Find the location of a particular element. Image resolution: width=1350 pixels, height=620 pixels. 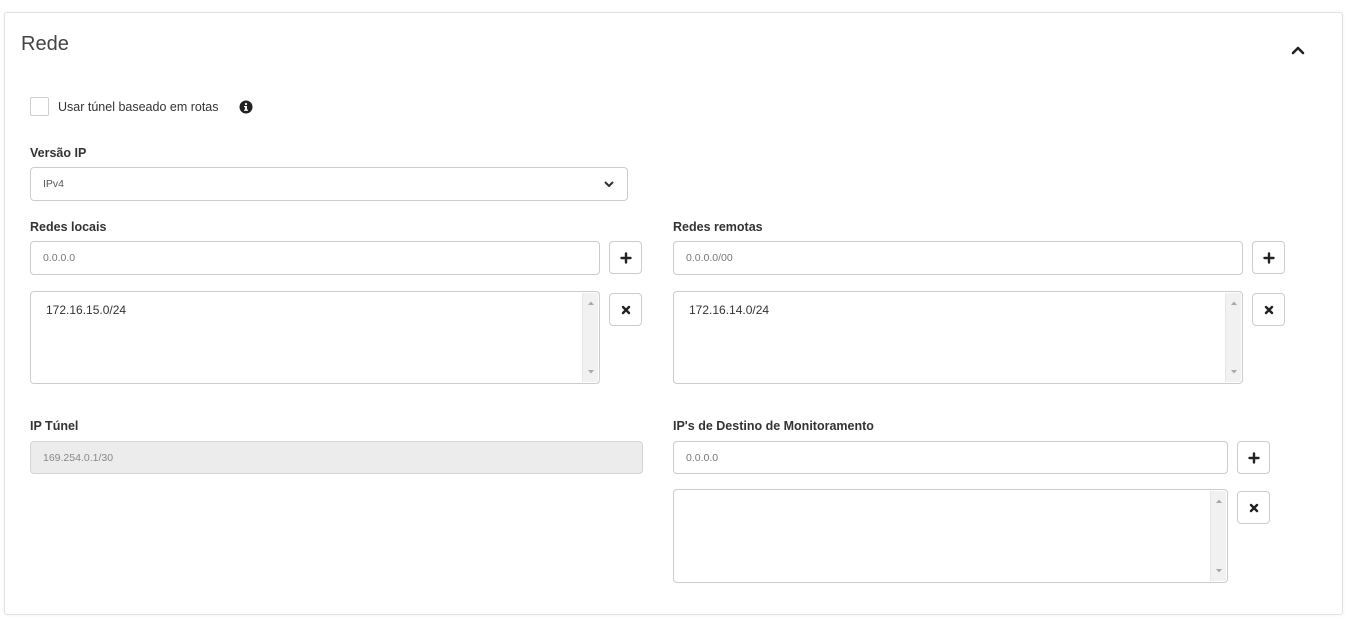

ip-version-value: IPv4 is located at coordinates (54, 184).